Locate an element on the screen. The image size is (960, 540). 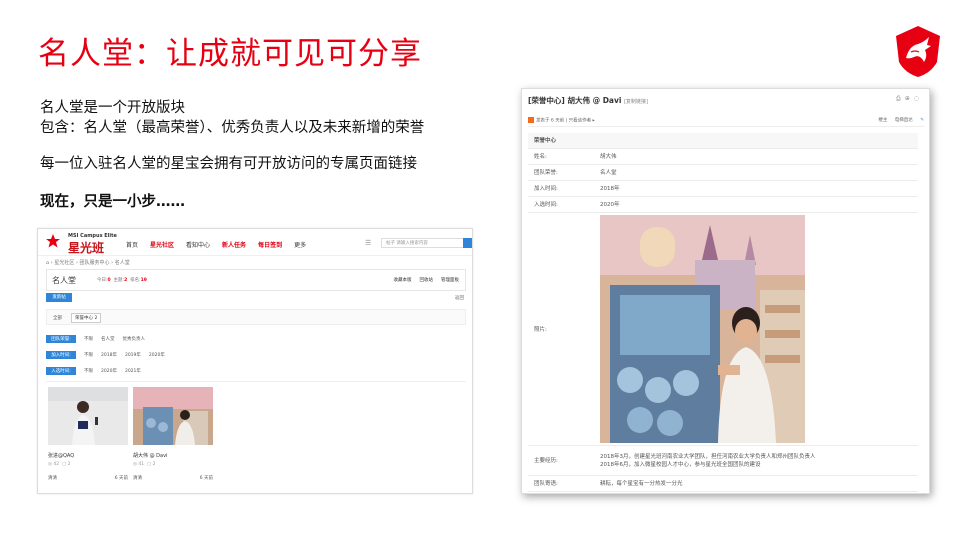
post-info-bar: 发表于 6 天前 | 只看该作者 ▸ 楼主 电梯直达 ✎ is located at coordinates (726, 121).